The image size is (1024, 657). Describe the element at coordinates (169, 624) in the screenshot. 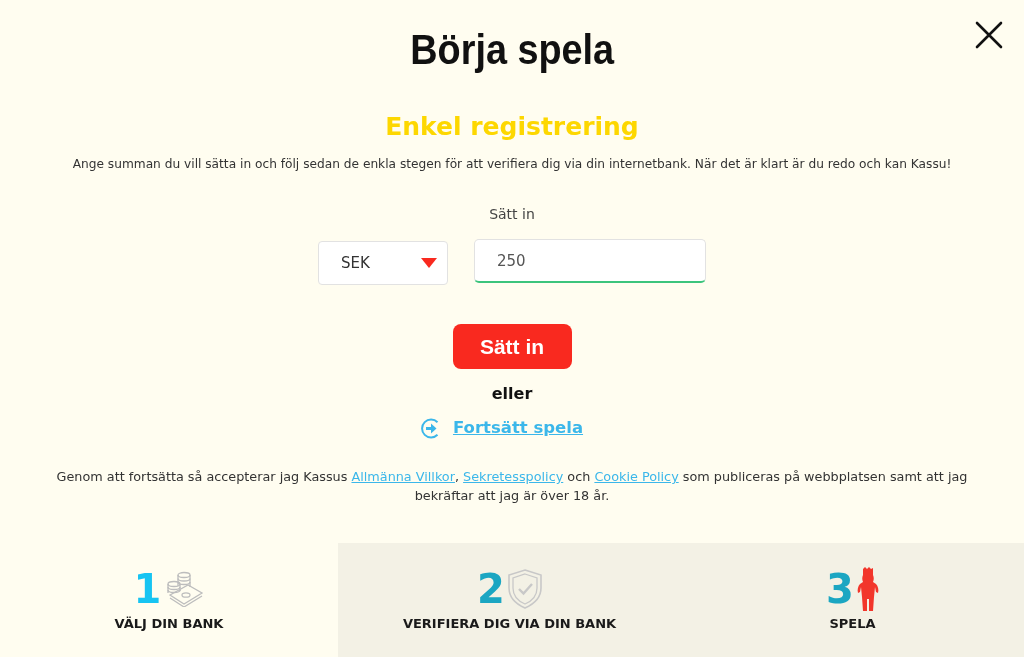

I see `step-label: VÄLJ DIN BANK` at that location.